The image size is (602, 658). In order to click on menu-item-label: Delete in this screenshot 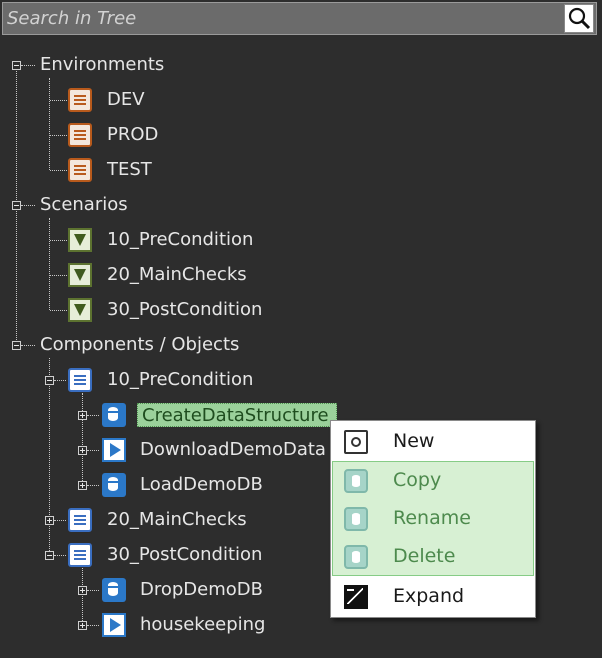, I will do `click(424, 556)`.